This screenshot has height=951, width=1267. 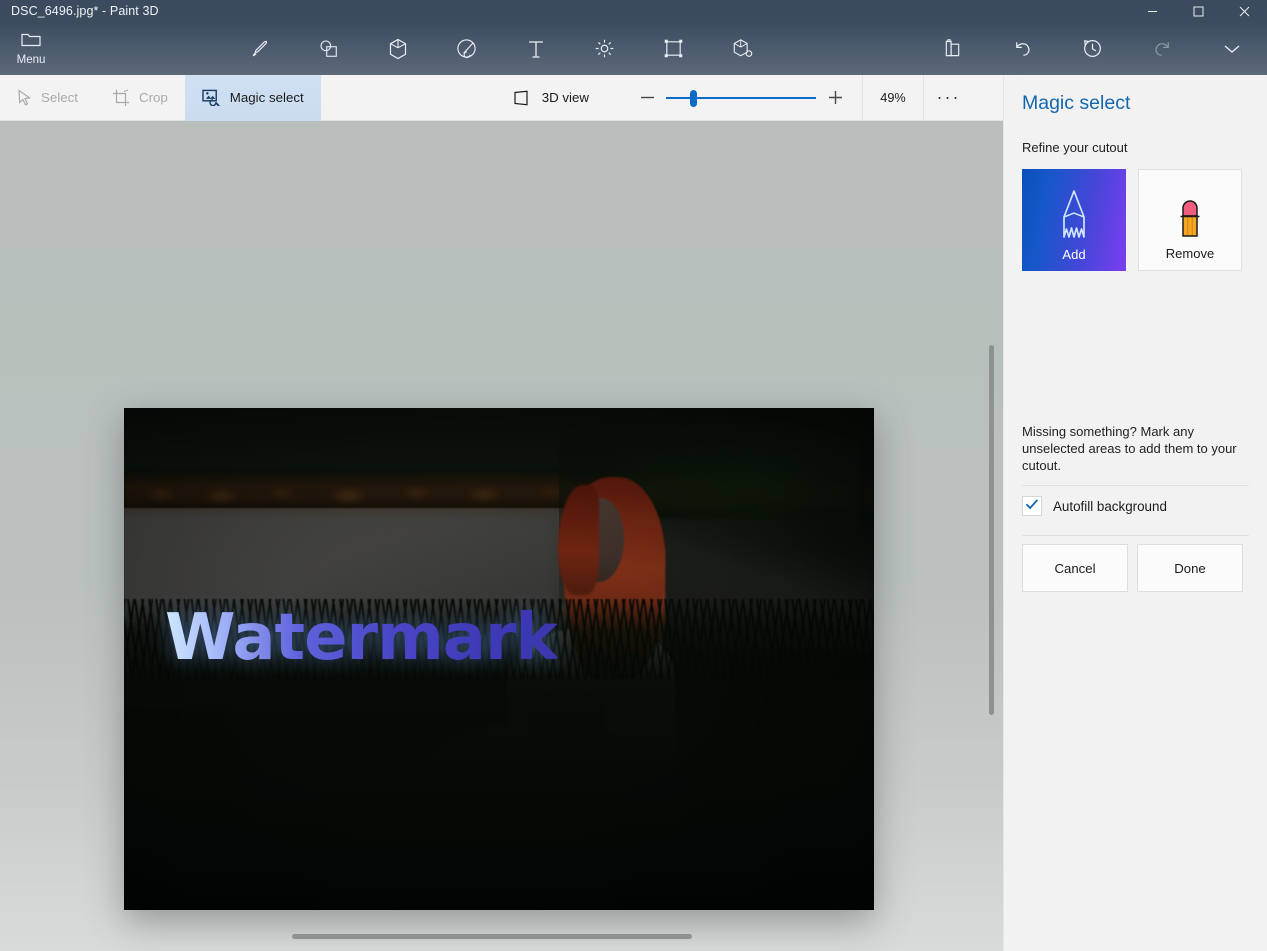 I want to click on crop-tool-label: Crop, so click(x=153, y=97).